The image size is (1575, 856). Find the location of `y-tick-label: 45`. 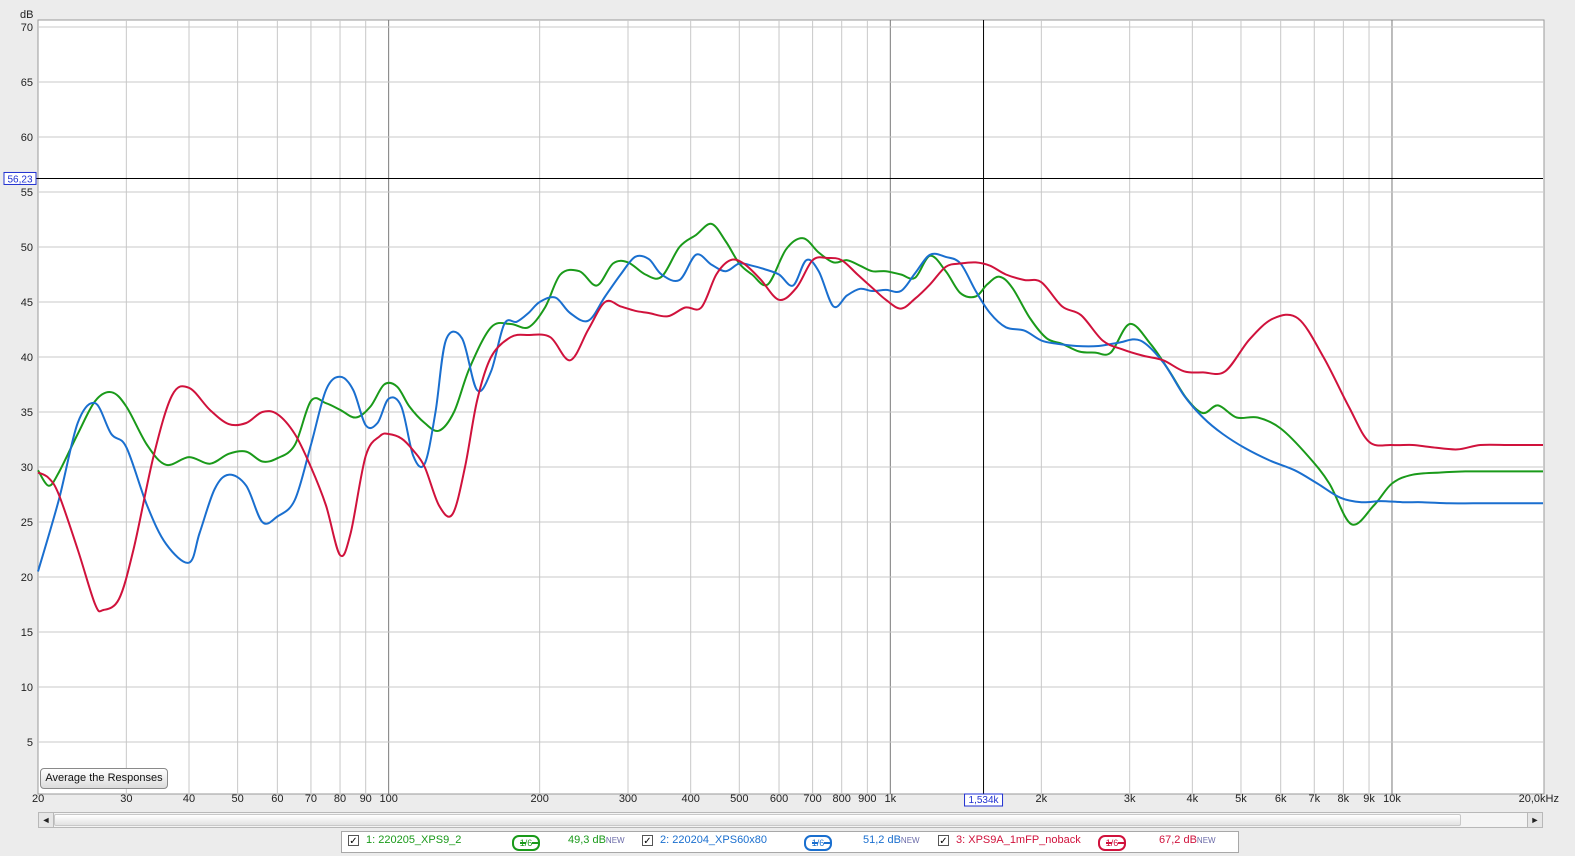

y-tick-label: 45 is located at coordinates (27, 303).